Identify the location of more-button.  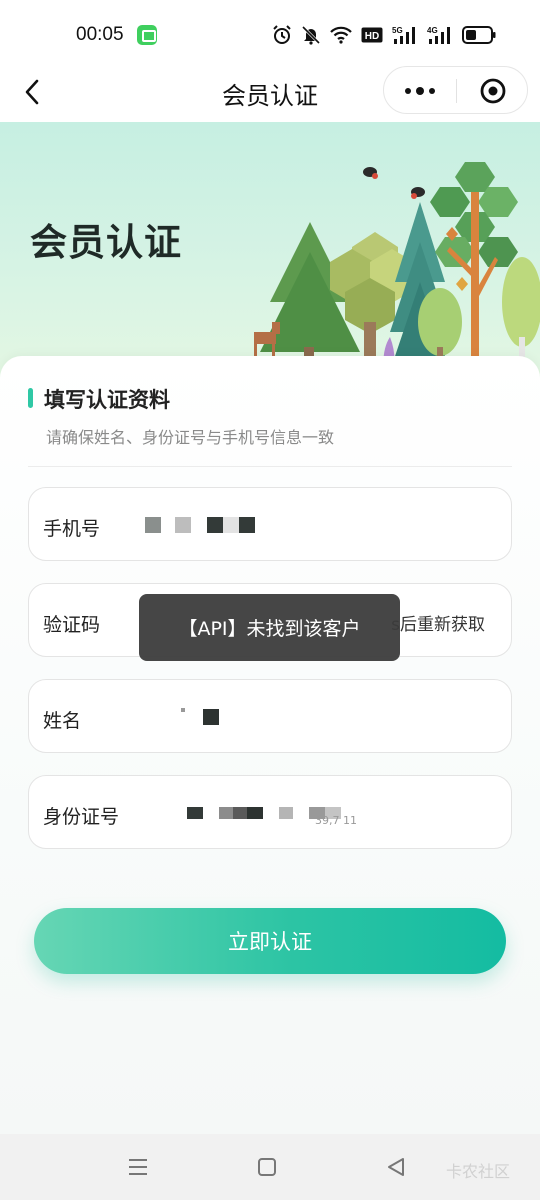
(420, 91).